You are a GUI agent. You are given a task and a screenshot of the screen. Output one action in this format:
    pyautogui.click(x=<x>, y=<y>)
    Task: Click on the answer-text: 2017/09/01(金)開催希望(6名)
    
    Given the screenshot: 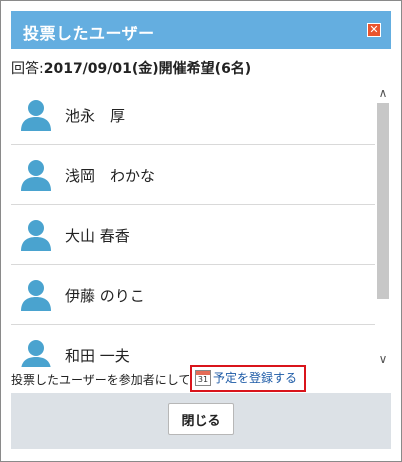 What is the action you would take?
    pyautogui.click(x=147, y=69)
    